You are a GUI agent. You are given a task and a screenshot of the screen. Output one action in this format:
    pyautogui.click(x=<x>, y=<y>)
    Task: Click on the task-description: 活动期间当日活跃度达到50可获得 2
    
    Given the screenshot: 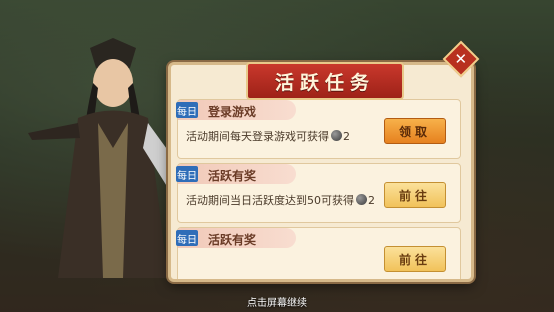 What is the action you would take?
    pyautogui.click(x=280, y=200)
    